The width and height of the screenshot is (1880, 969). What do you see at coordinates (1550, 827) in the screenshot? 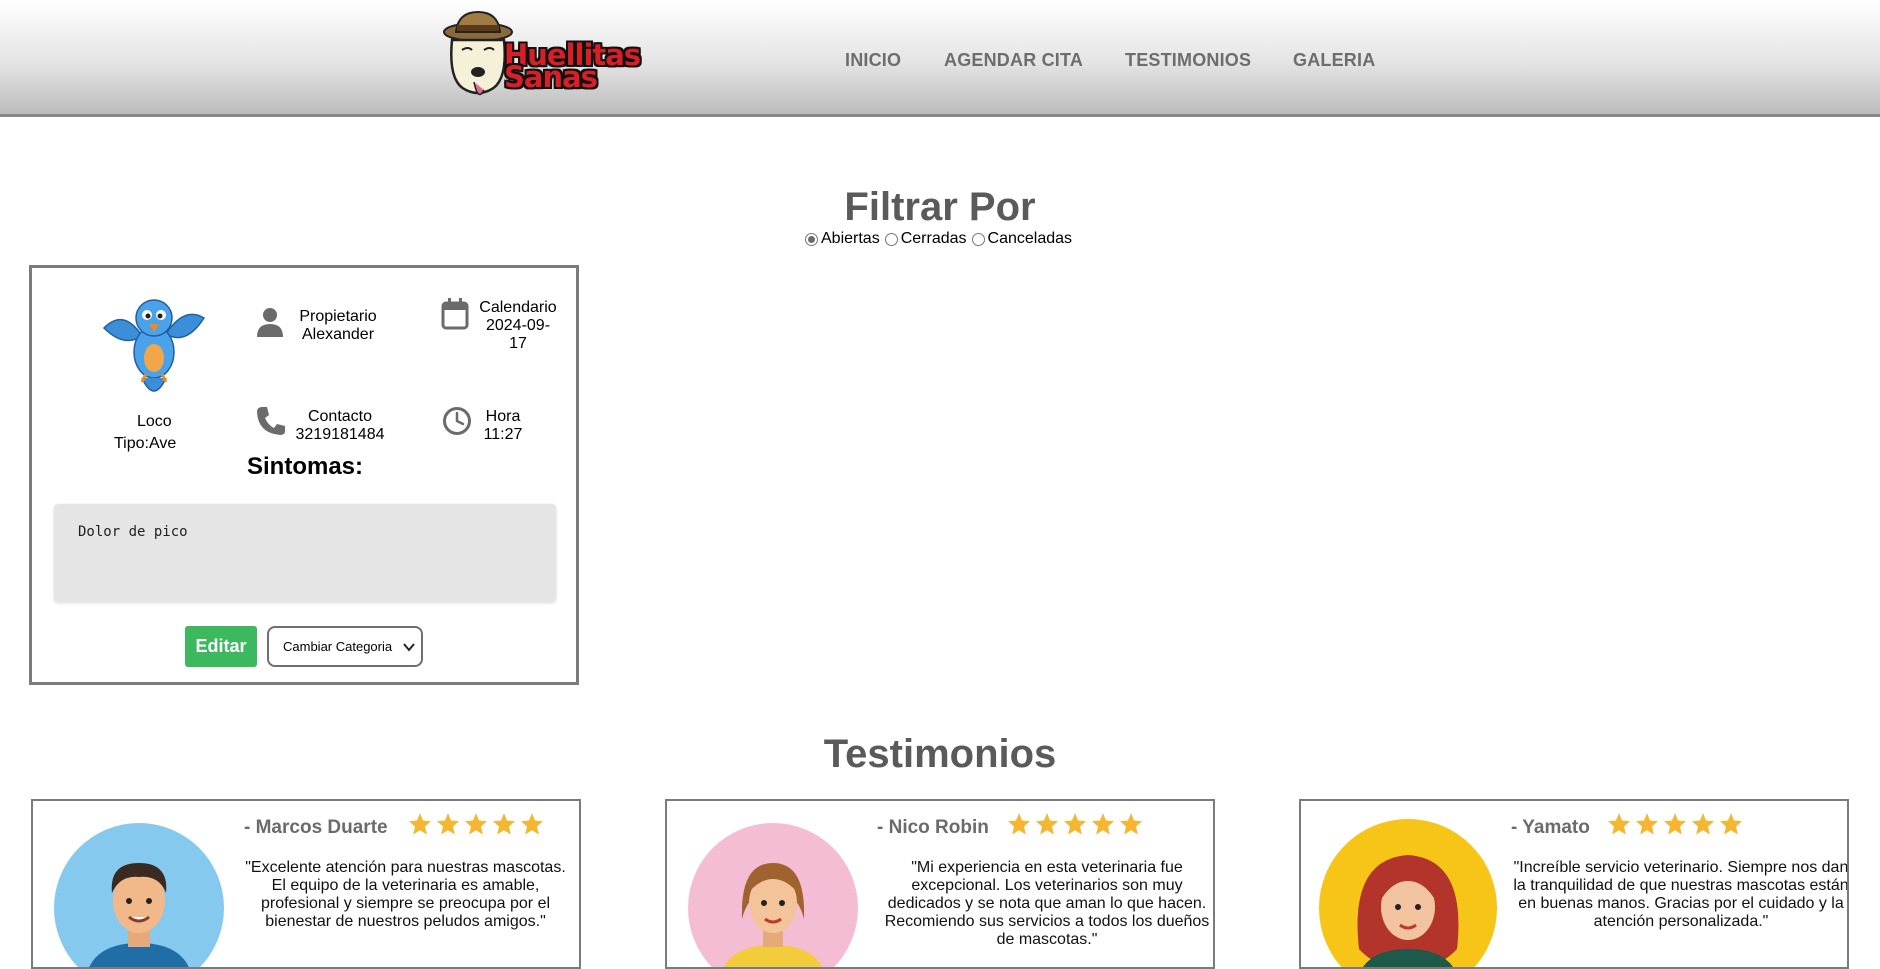
I see `testimonial-name: - Yamato` at bounding box center [1550, 827].